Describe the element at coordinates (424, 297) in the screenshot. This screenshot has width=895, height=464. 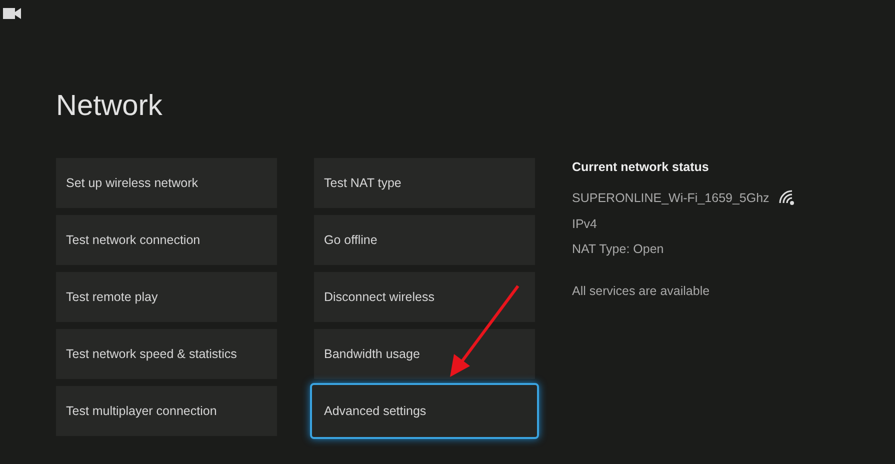
I see `menu-tile: Disconnect wireless` at that location.